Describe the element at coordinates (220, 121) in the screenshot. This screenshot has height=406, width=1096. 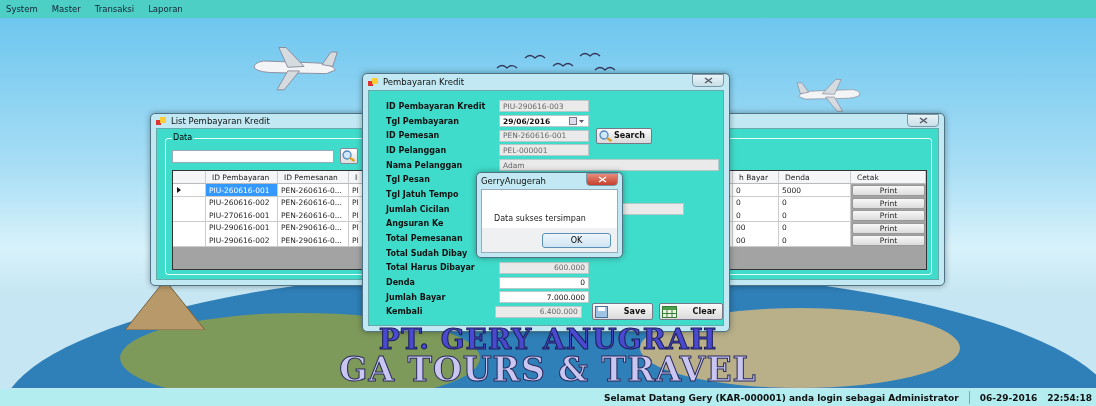
I see `window-title: List Pembayaran Kredit` at that location.